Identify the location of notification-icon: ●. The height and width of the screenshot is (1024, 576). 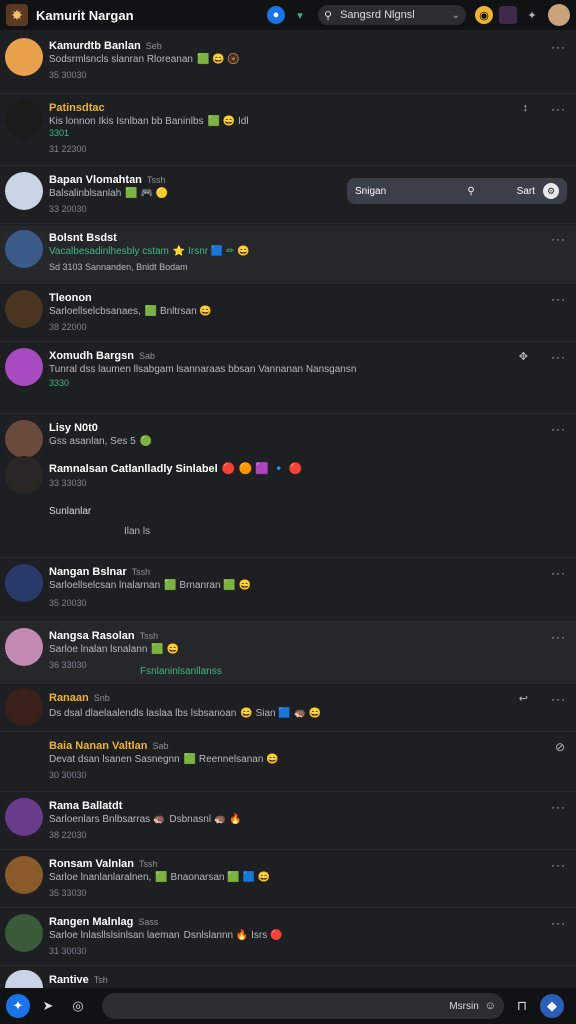
(276, 15).